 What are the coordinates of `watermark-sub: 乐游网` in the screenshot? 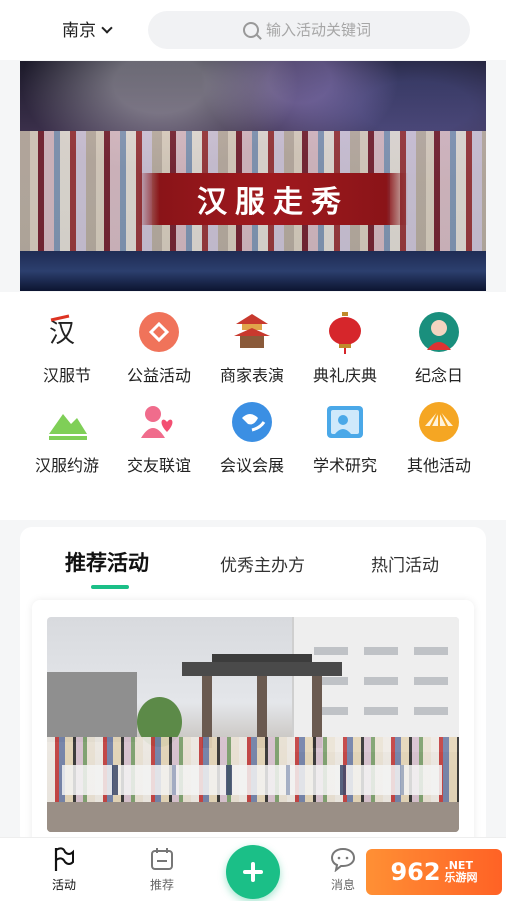 It's located at (461, 877).